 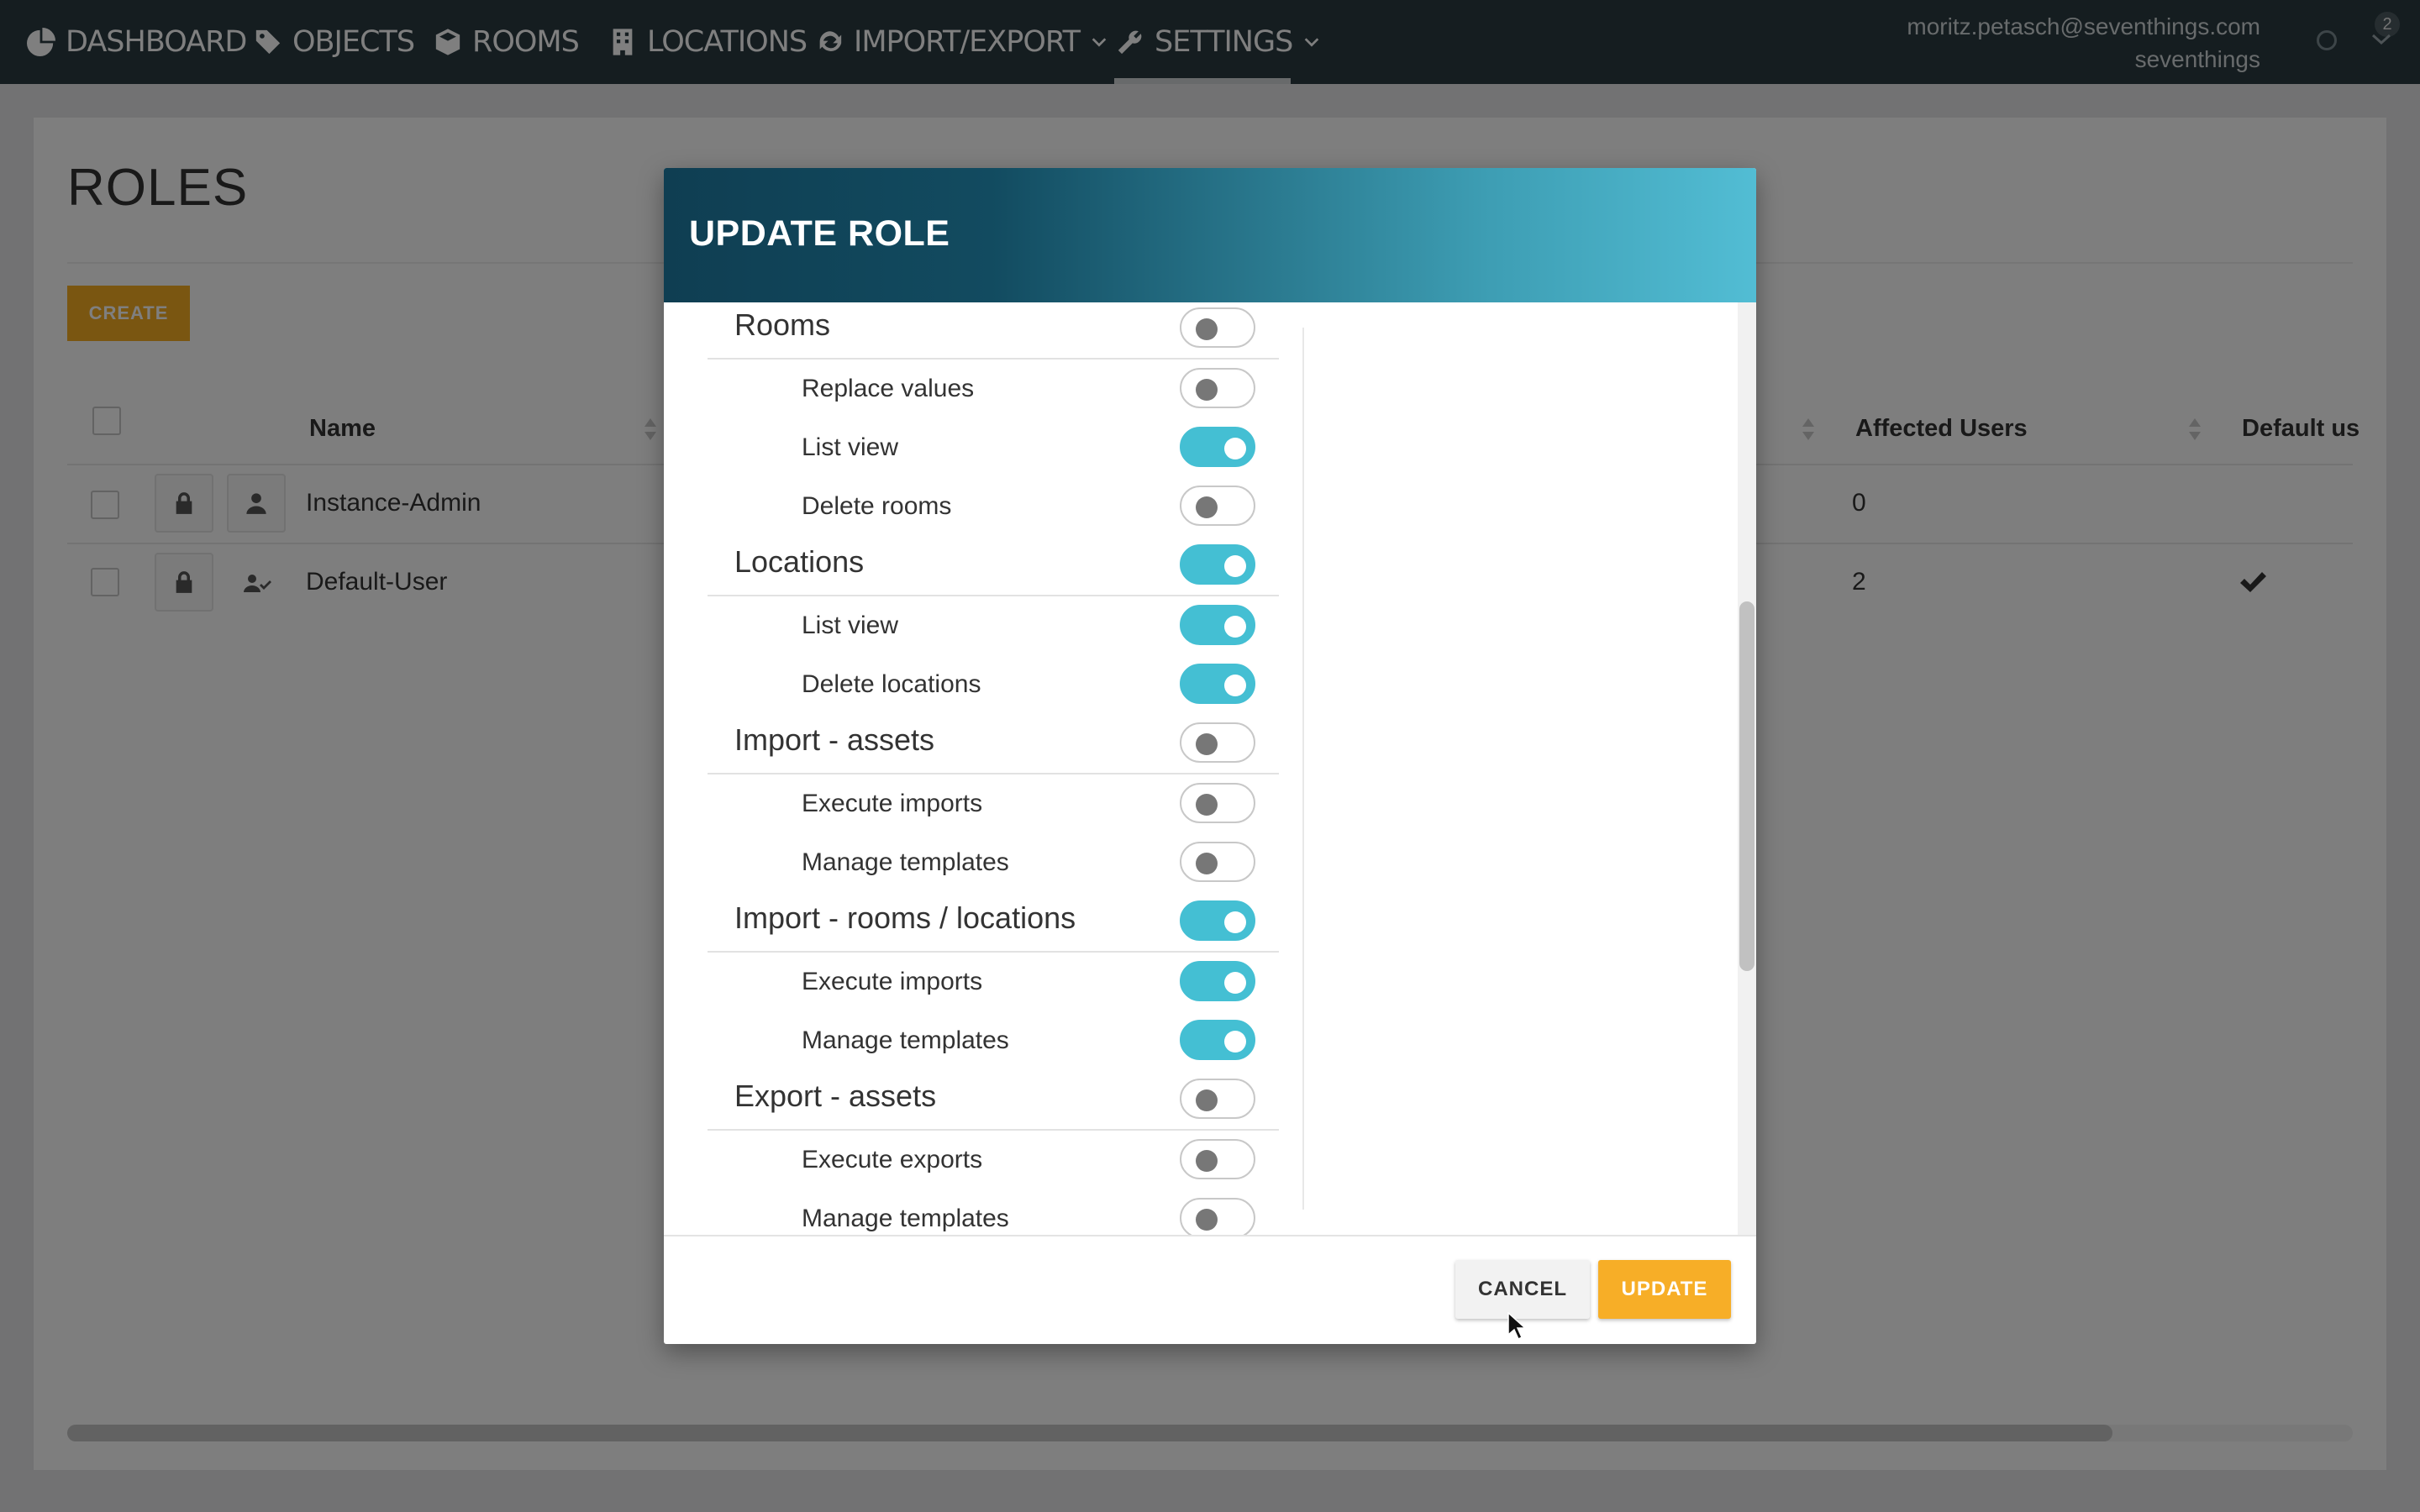 What do you see at coordinates (905, 917) in the screenshot?
I see `permission-category-label: Import - rooms / locations` at bounding box center [905, 917].